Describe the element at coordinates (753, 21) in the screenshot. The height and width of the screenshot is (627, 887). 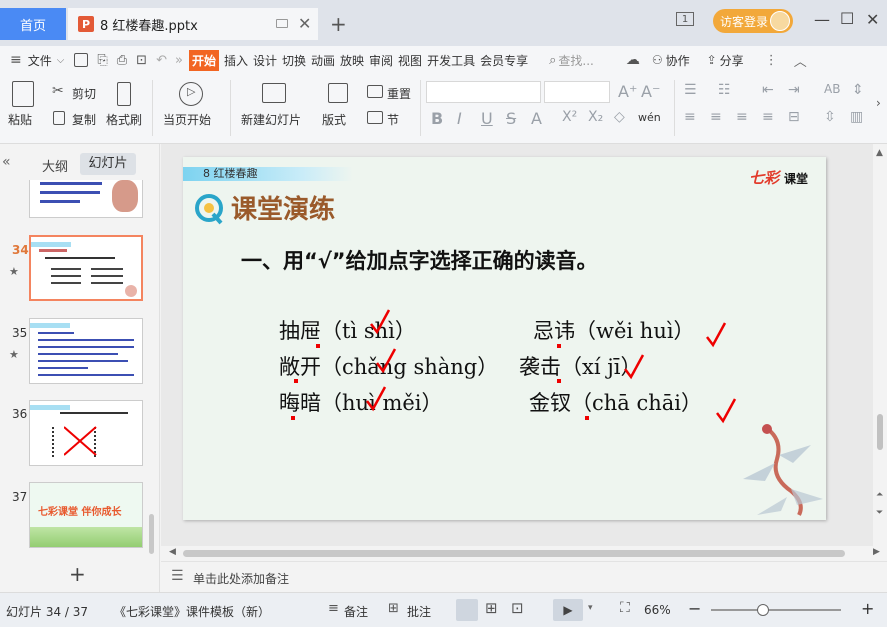
I see `guest-login-button: 访客登录` at that location.